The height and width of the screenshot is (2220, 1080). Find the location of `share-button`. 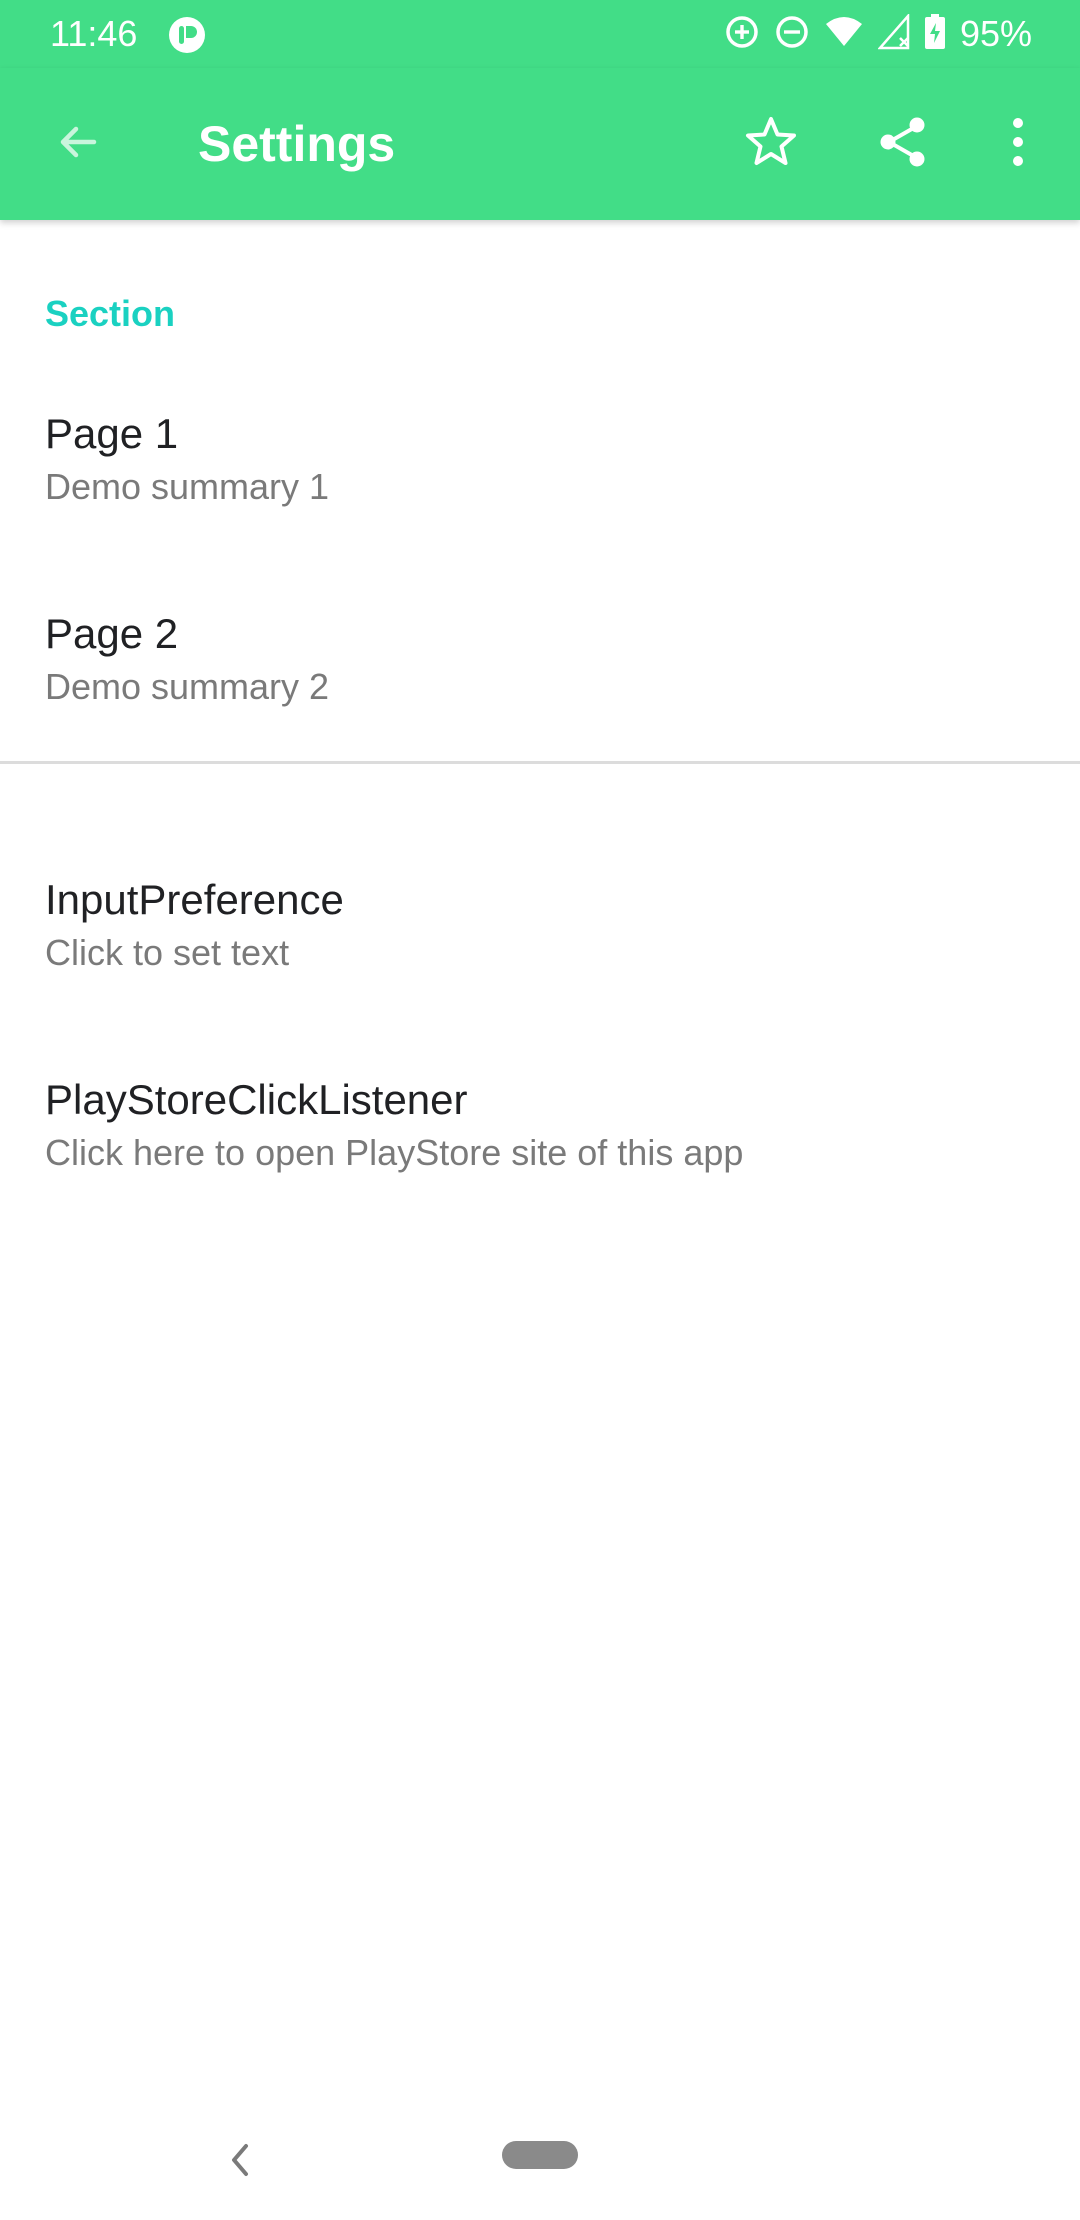

share-button is located at coordinates (903, 144).